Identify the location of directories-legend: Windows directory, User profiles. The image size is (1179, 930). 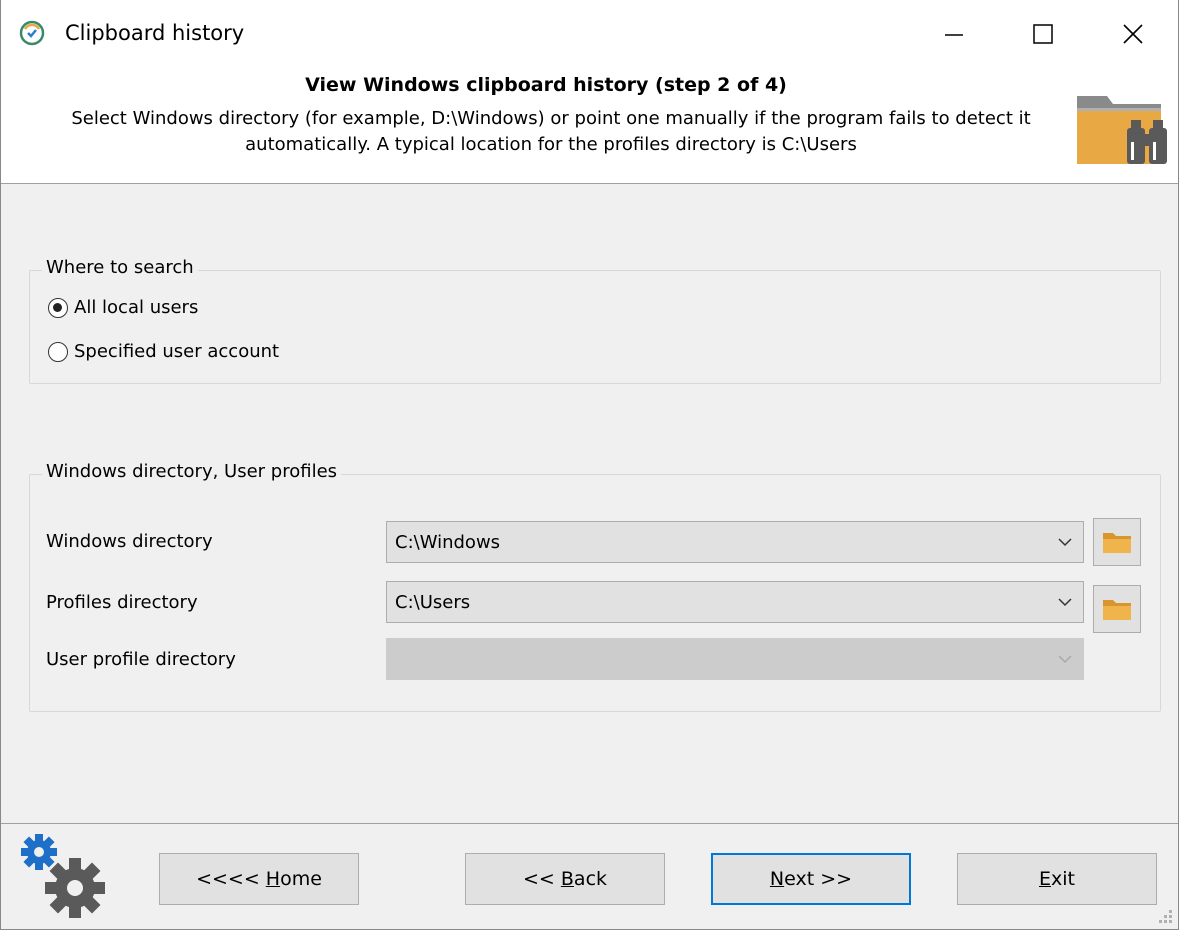
(192, 471).